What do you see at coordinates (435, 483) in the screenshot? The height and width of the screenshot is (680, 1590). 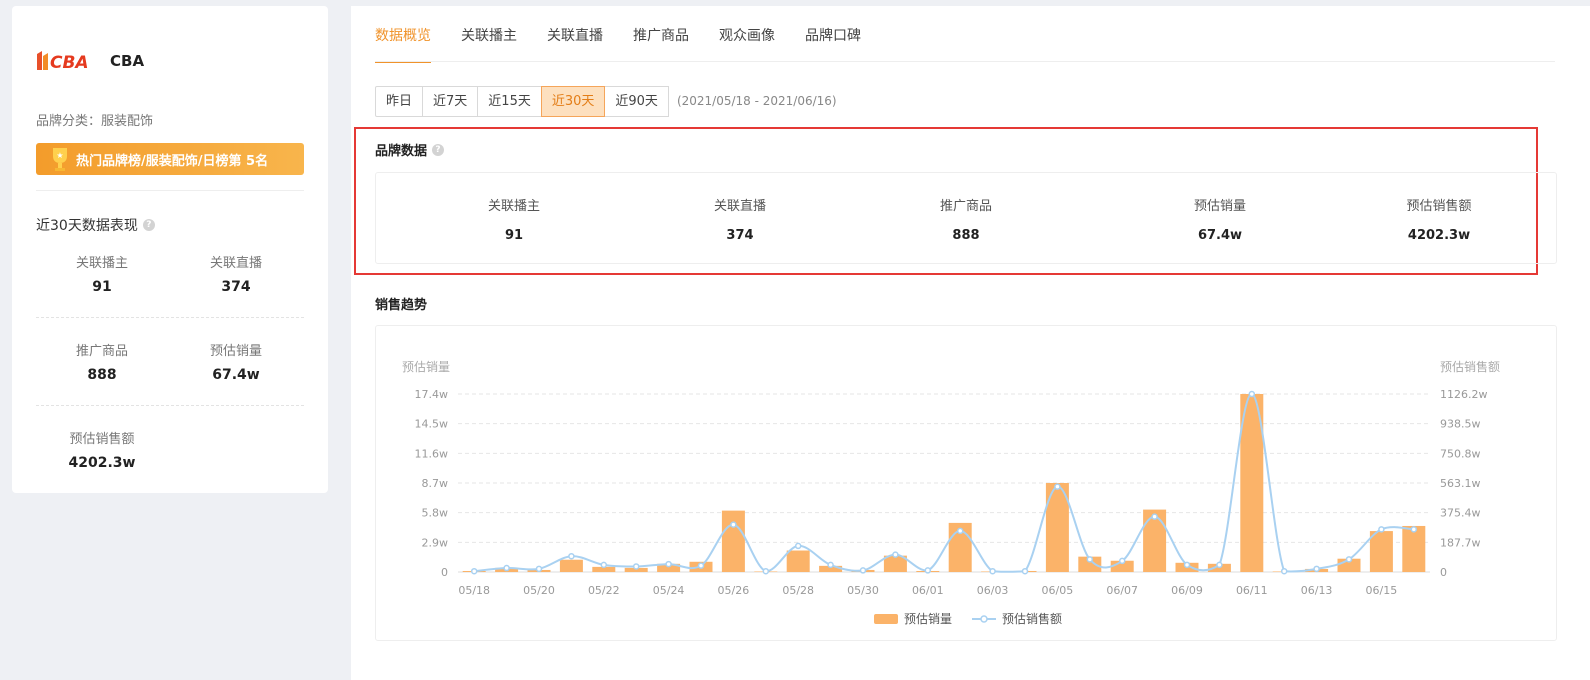 I see `y-tick-label: 8.7w` at bounding box center [435, 483].